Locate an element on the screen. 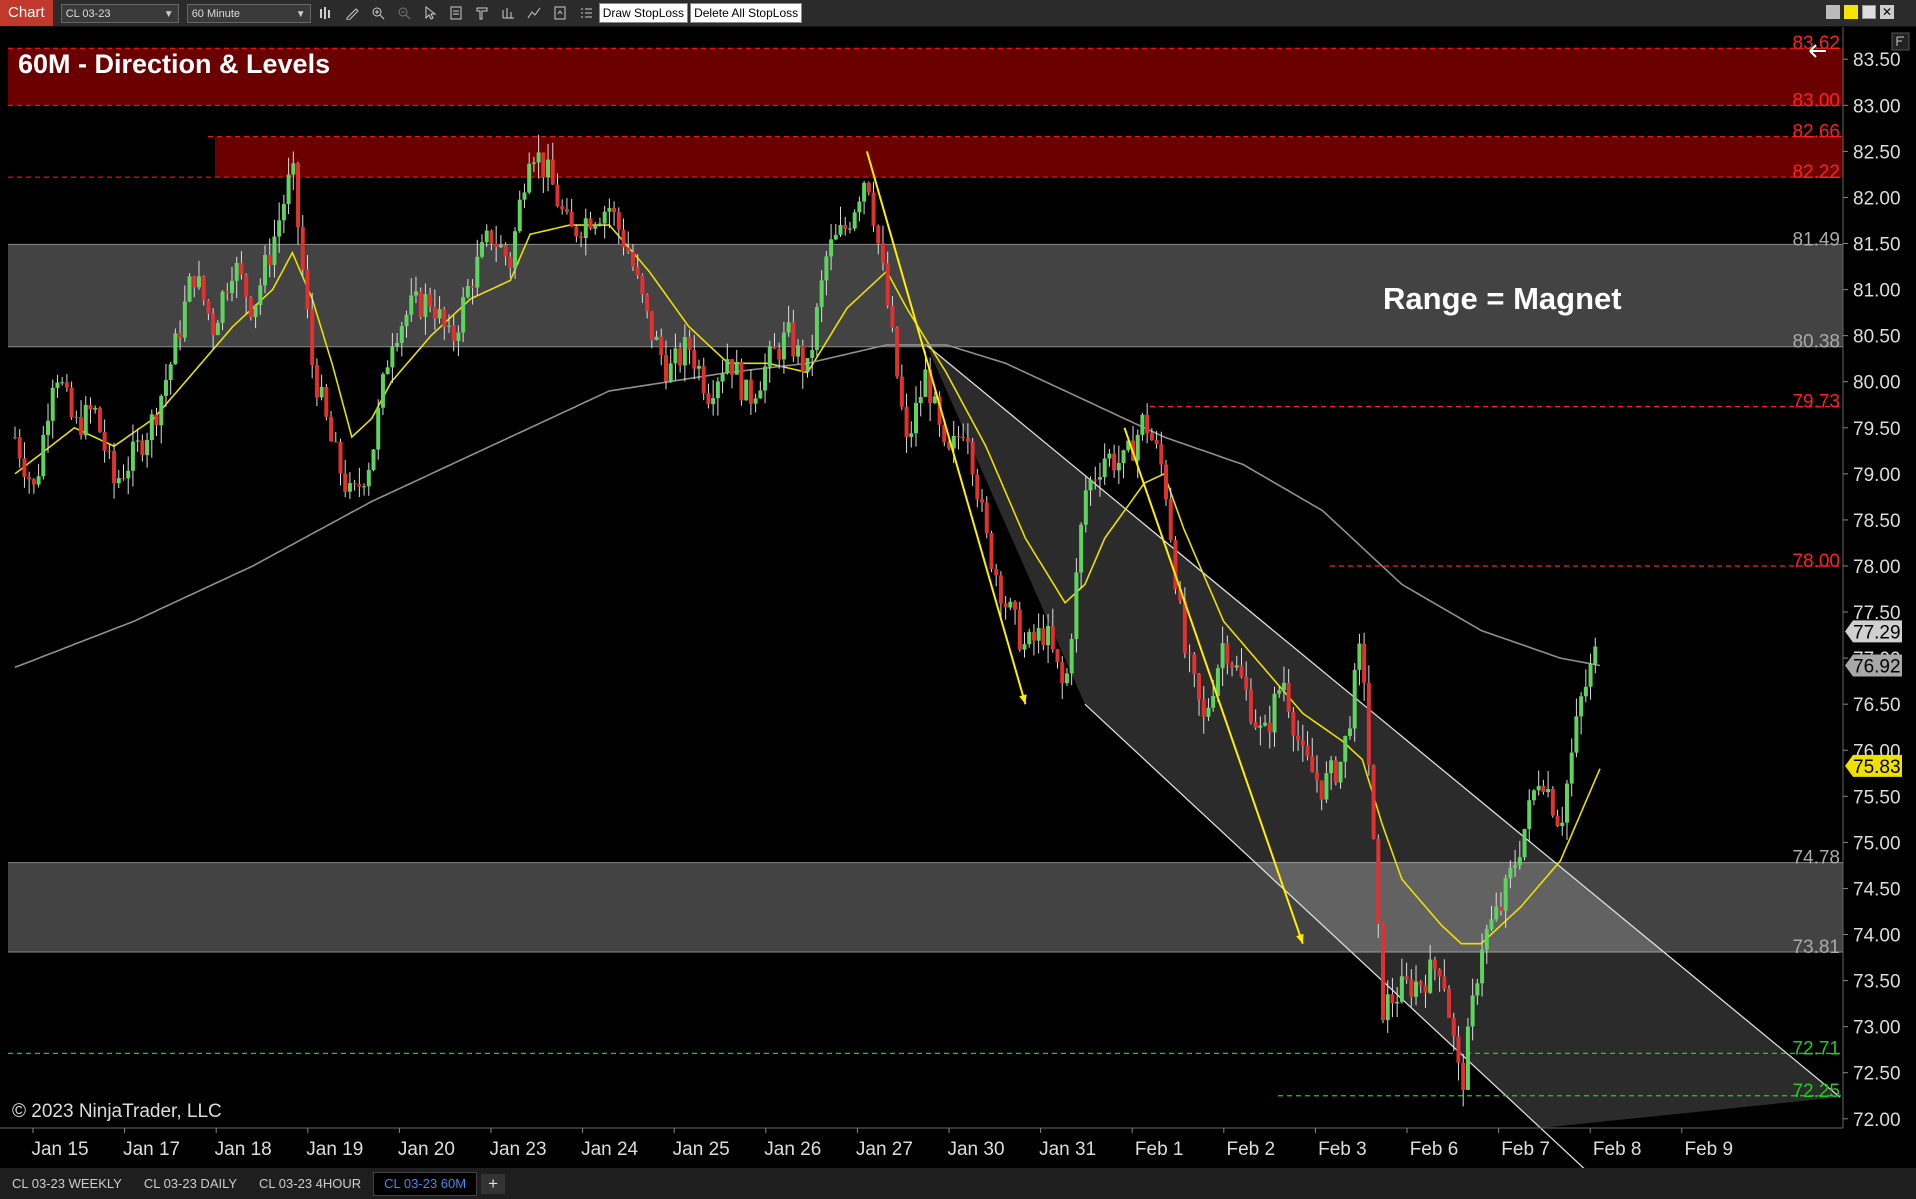 The image size is (1916, 1199). bar-type-icon is located at coordinates (326, 13).